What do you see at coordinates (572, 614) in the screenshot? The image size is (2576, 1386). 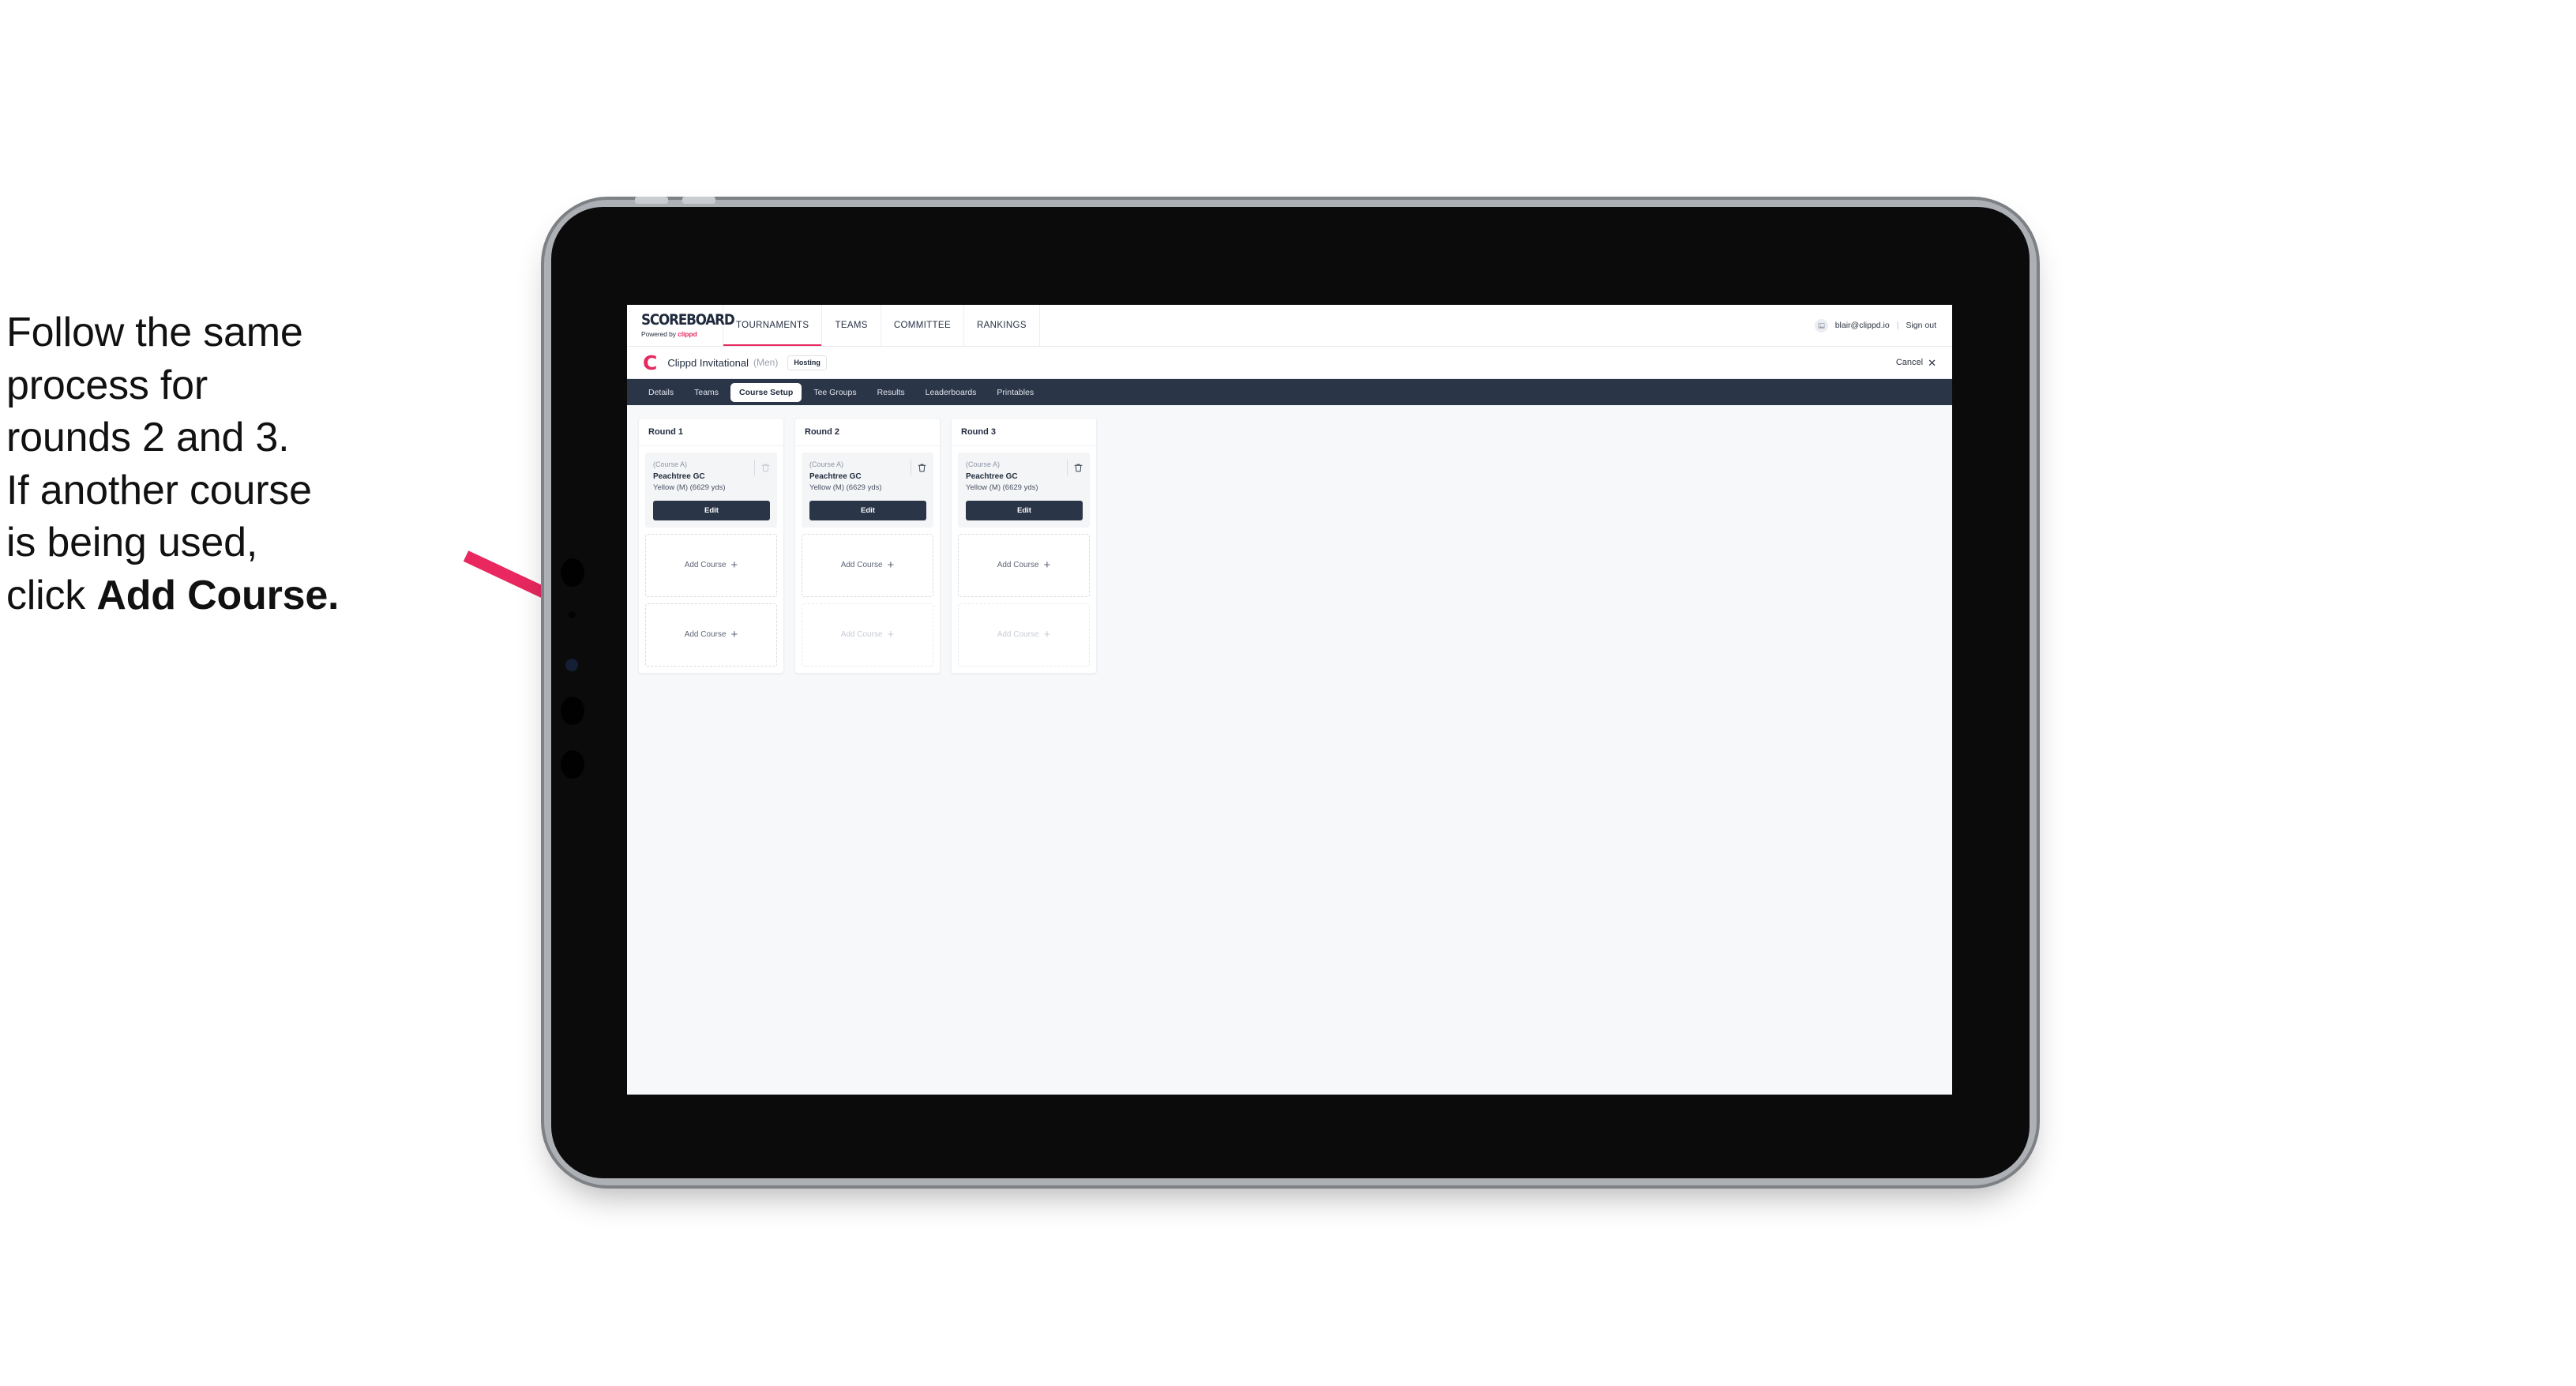 I see `tablet-mic-icon` at bounding box center [572, 614].